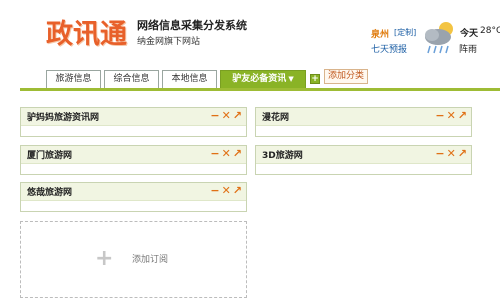 This screenshot has width=500, height=308. Describe the element at coordinates (259, 79) in the screenshot. I see `tab-label: 驴友必备资讯` at that location.